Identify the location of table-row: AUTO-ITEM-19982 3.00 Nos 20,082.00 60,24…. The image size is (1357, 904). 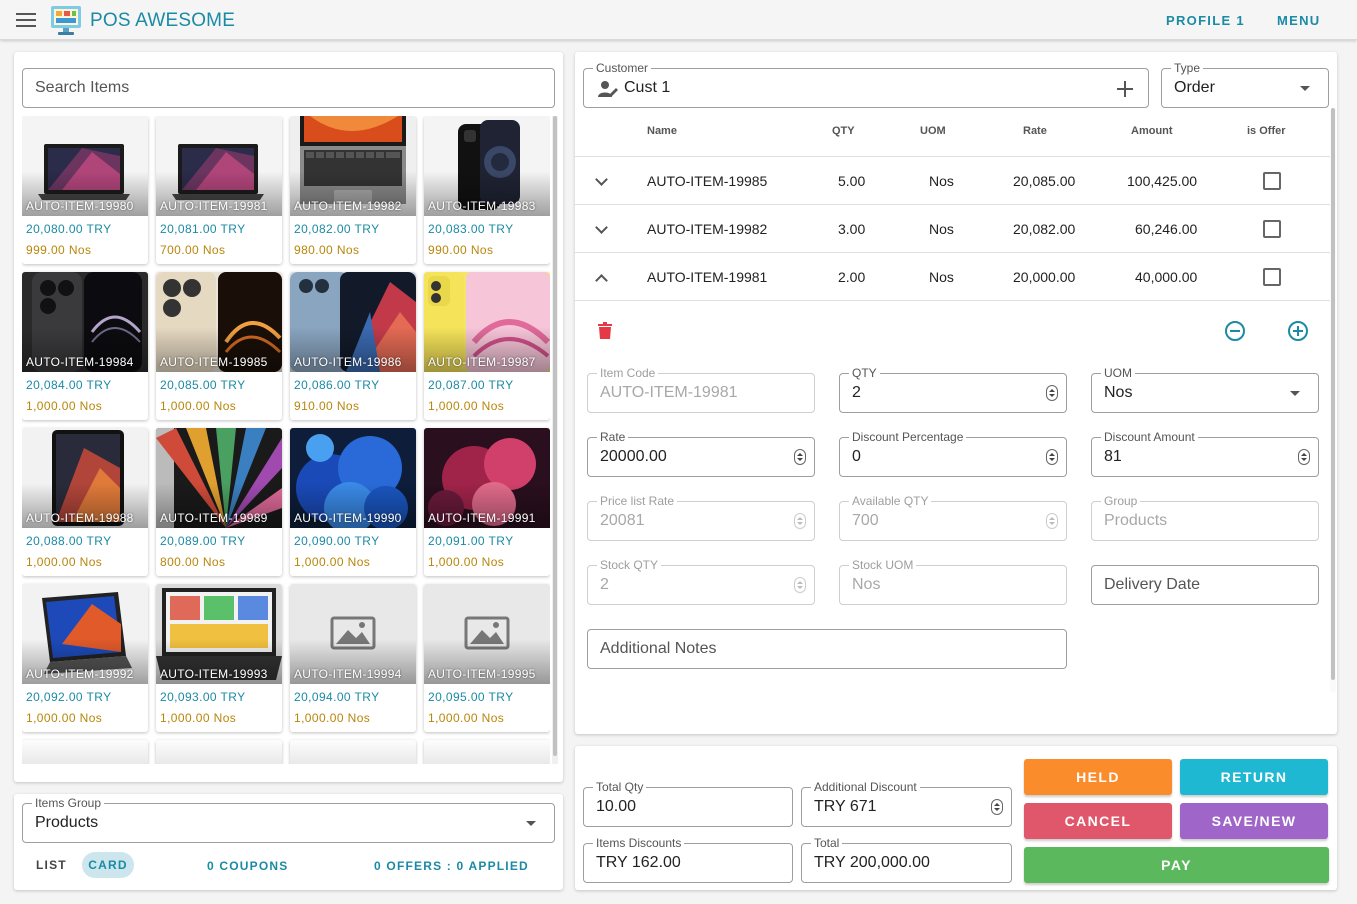
(953, 228).